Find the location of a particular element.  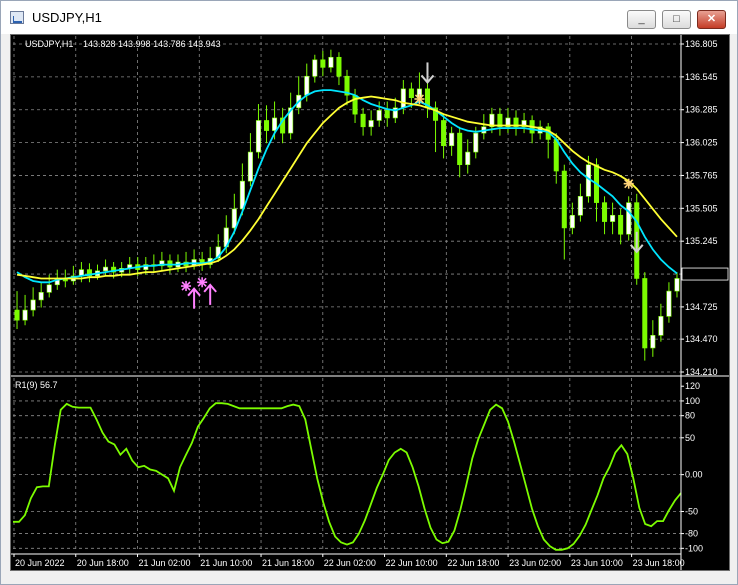

window-title: USDJPY,H1 is located at coordinates (67, 17).